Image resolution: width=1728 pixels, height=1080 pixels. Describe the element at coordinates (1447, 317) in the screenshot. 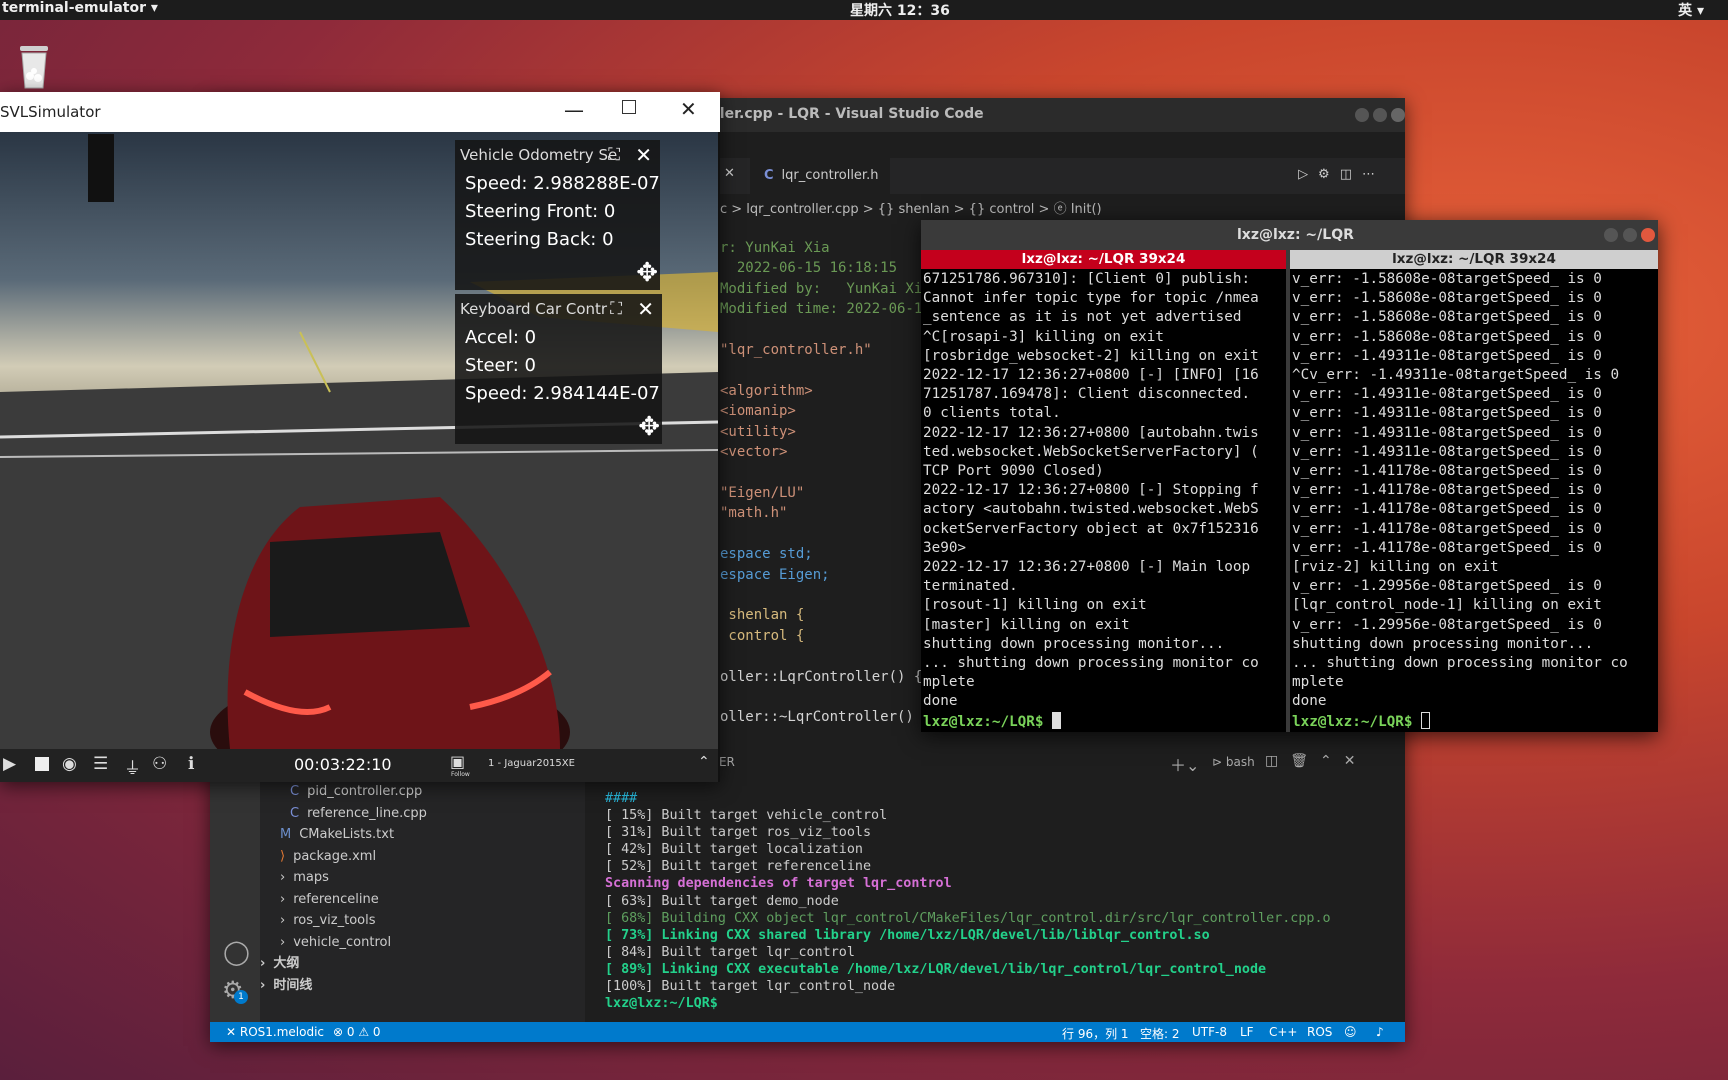

I see `terminal-line: v_err: -1.58608e-08targetSpeed_ is 0` at that location.